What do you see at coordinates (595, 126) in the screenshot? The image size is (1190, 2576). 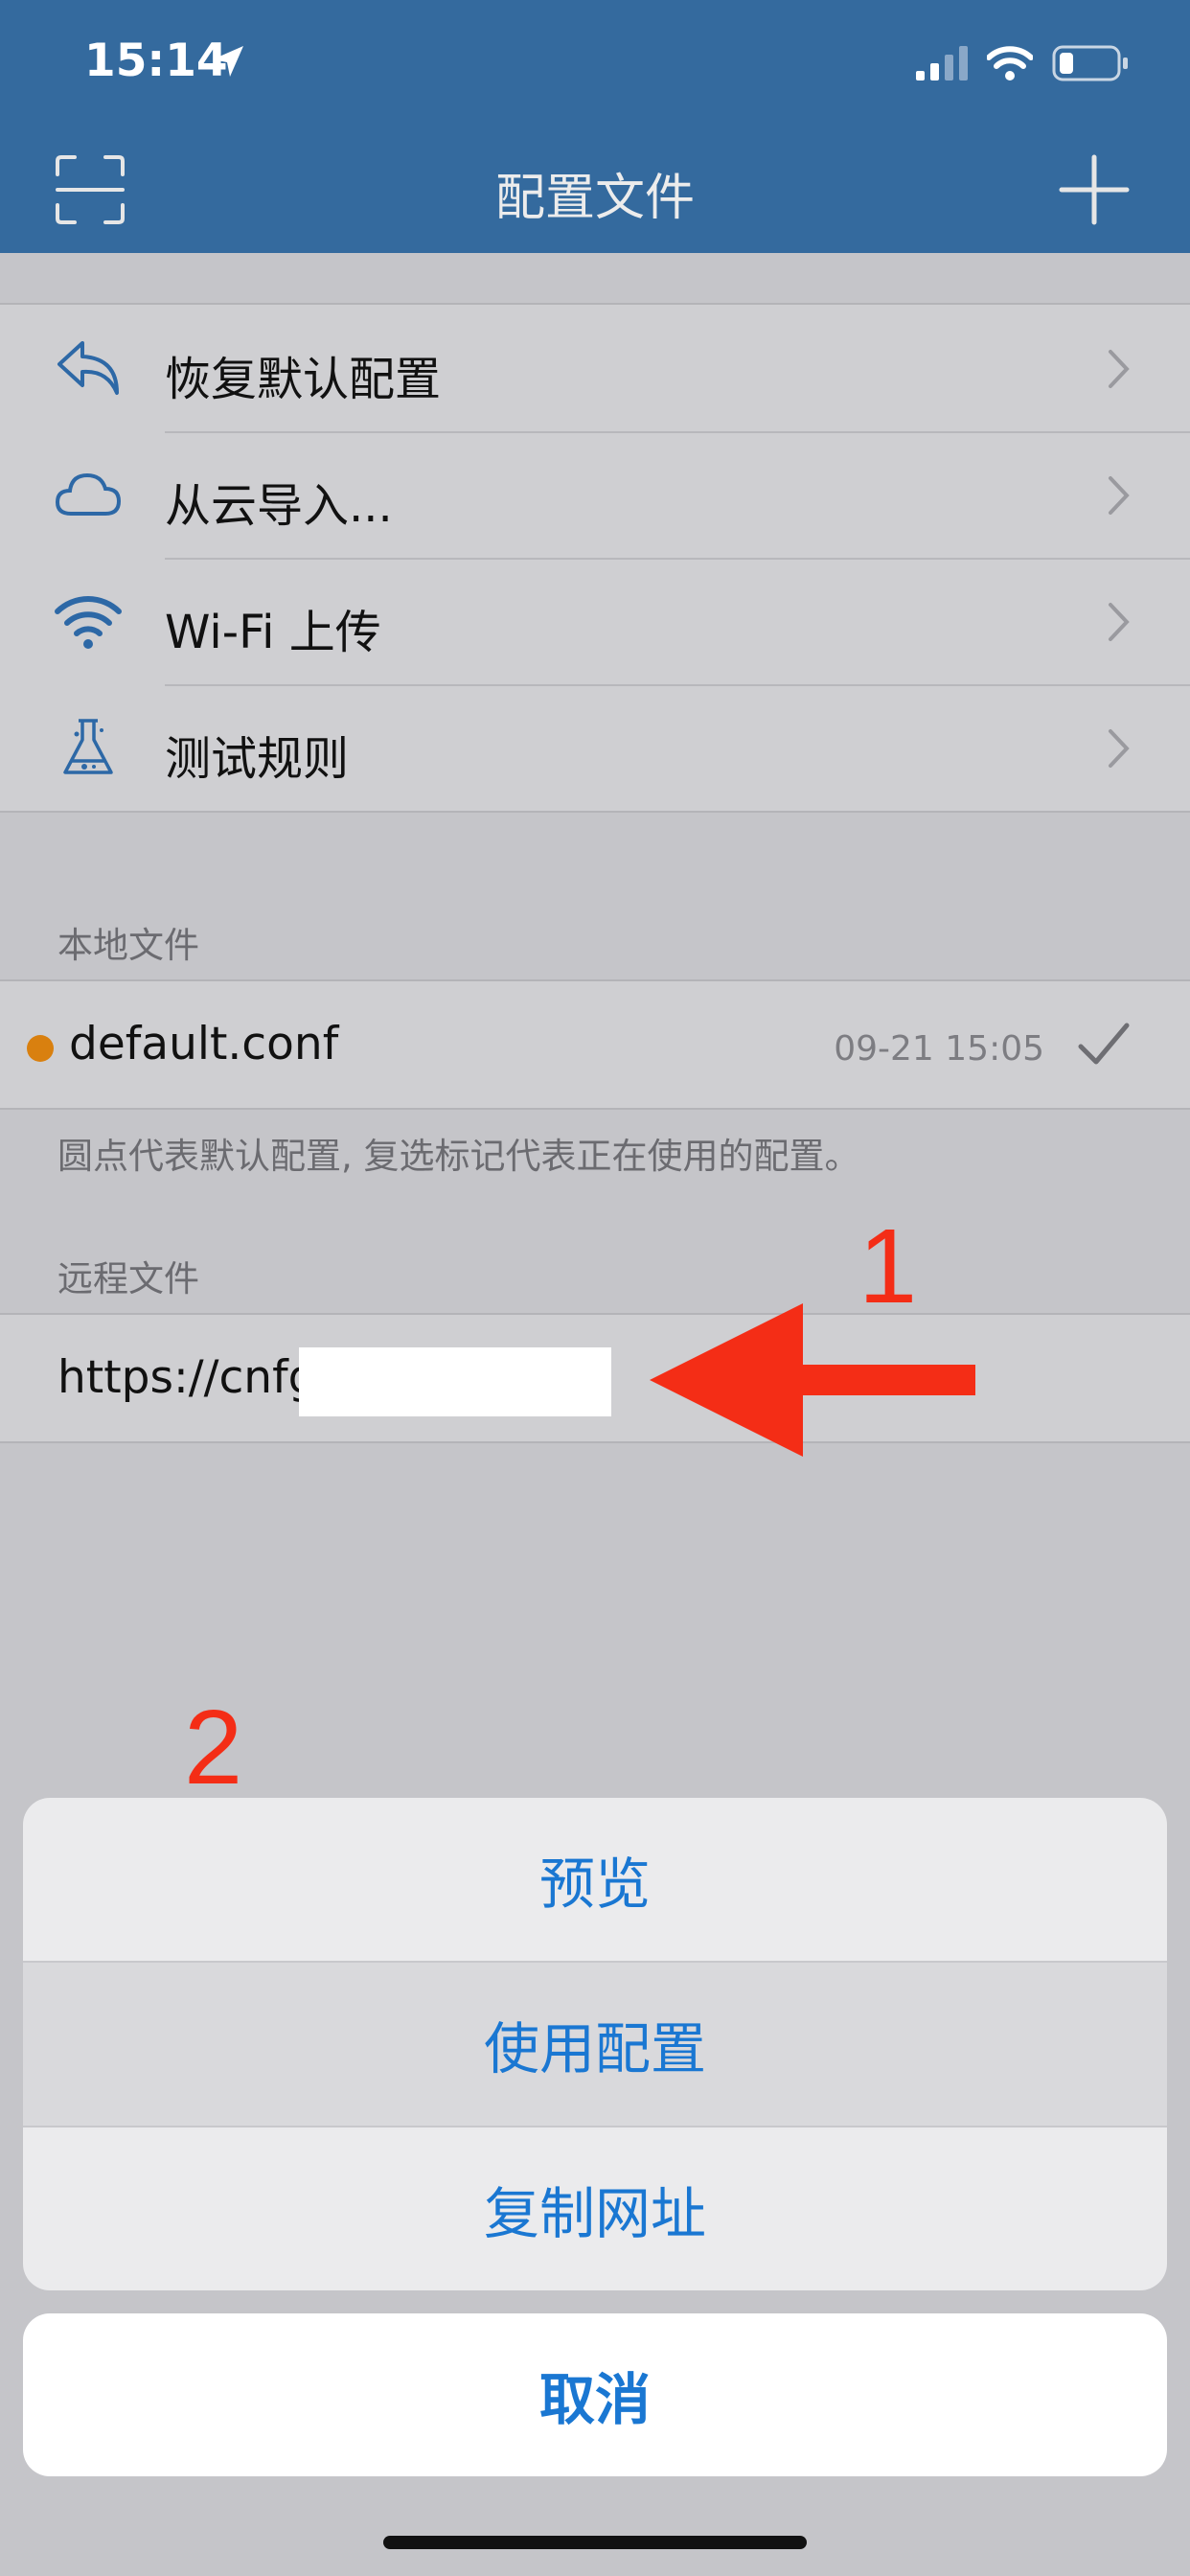 I see `navigation-bar: 15:14 配置文件` at bounding box center [595, 126].